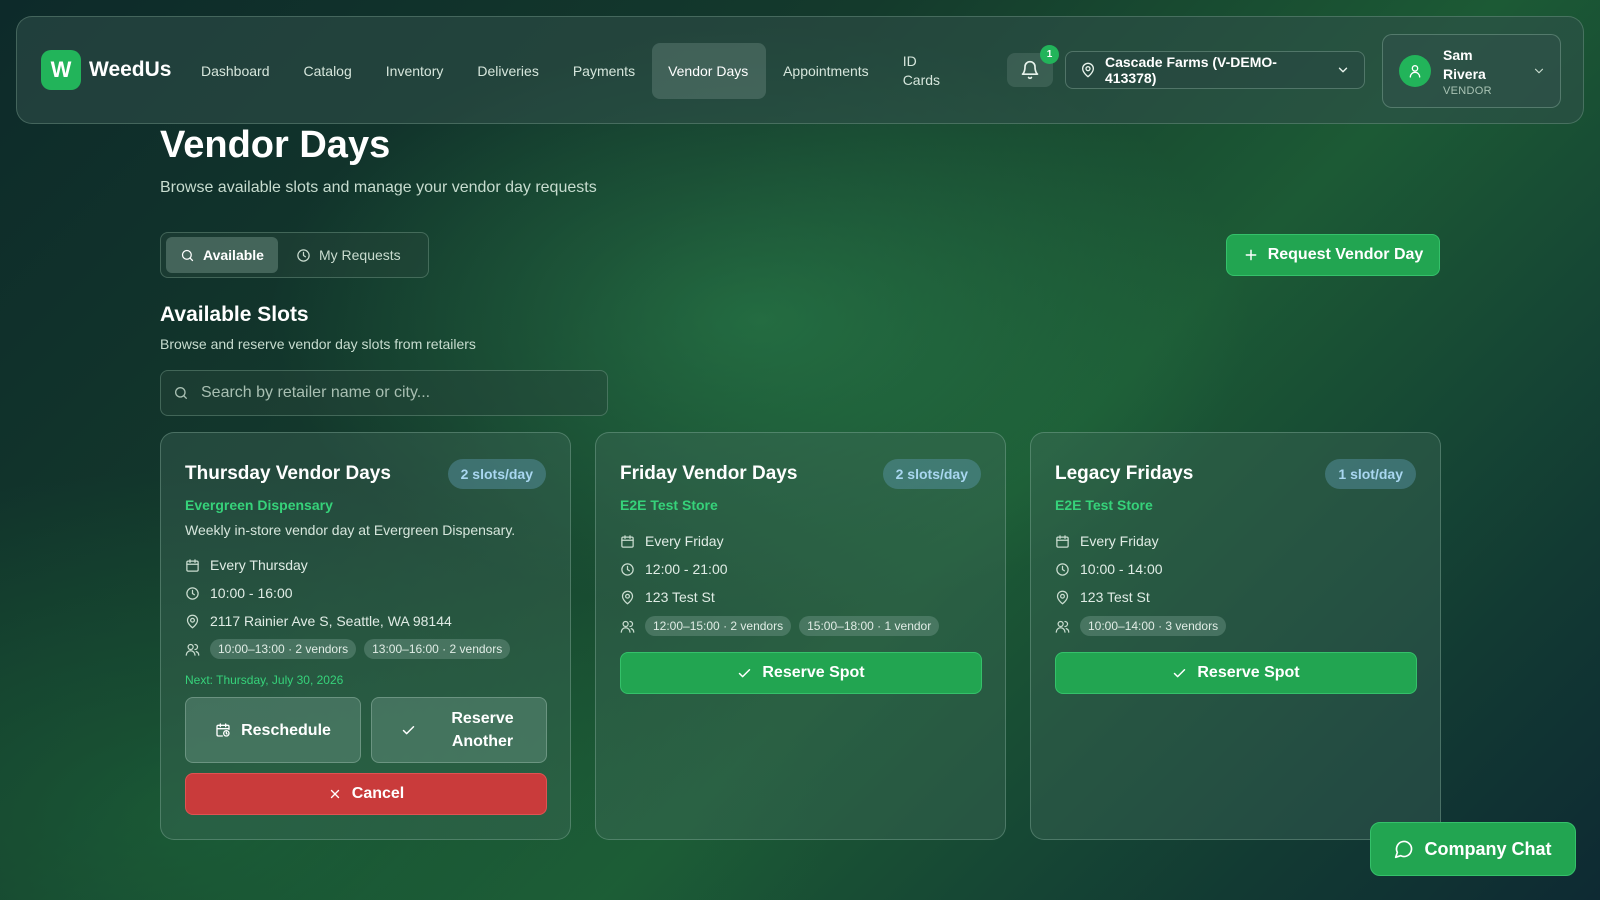 The image size is (1600, 900). I want to click on cancel-label: Cancel, so click(378, 793).